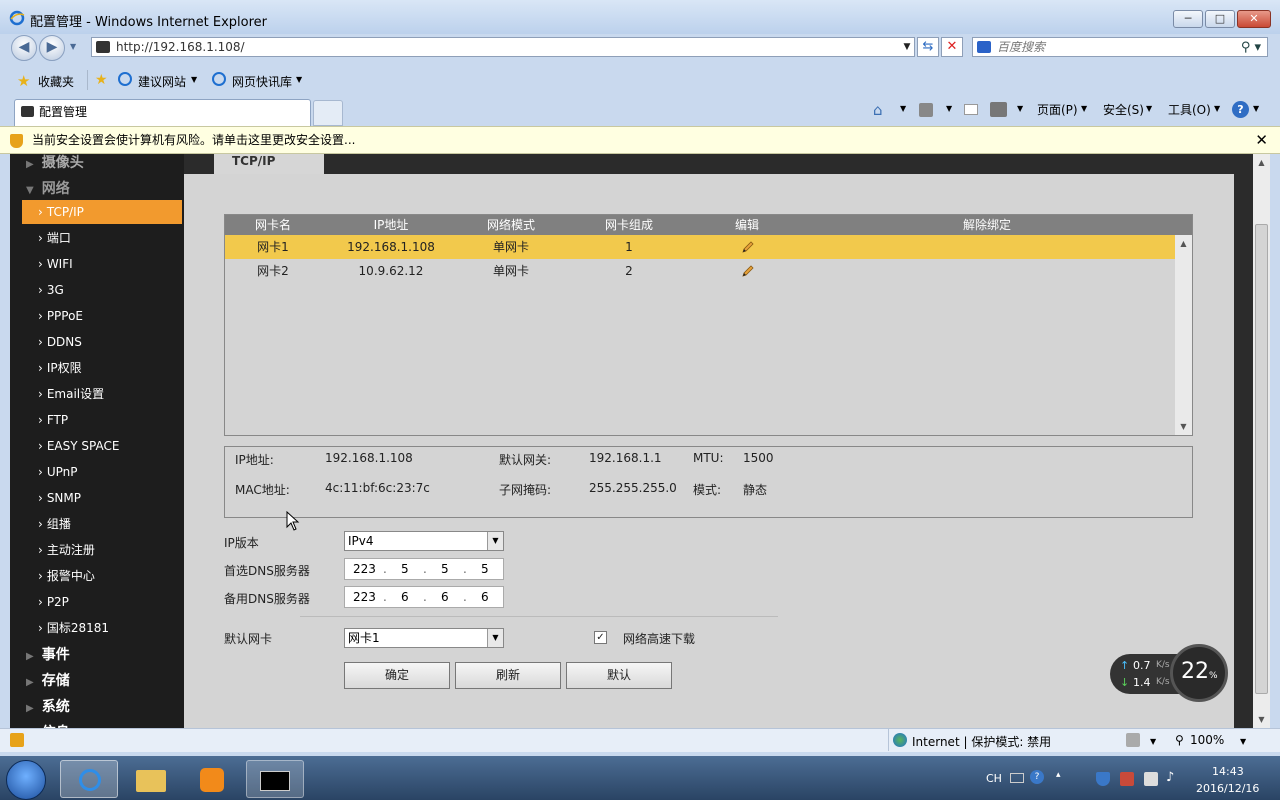 This screenshot has height=800, width=1280. I want to click on favorites-button: 收藏夹, so click(56, 81).